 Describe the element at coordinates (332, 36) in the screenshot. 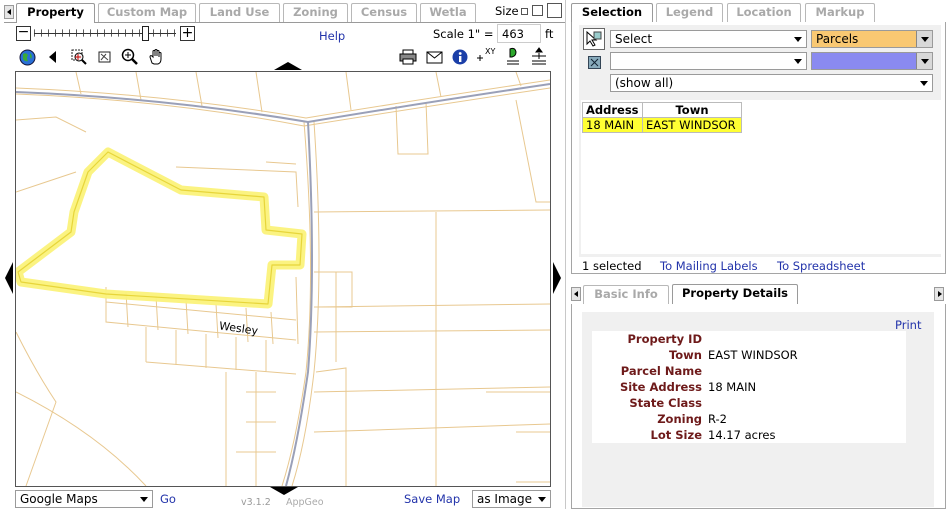

I see `help-link: Help` at that location.